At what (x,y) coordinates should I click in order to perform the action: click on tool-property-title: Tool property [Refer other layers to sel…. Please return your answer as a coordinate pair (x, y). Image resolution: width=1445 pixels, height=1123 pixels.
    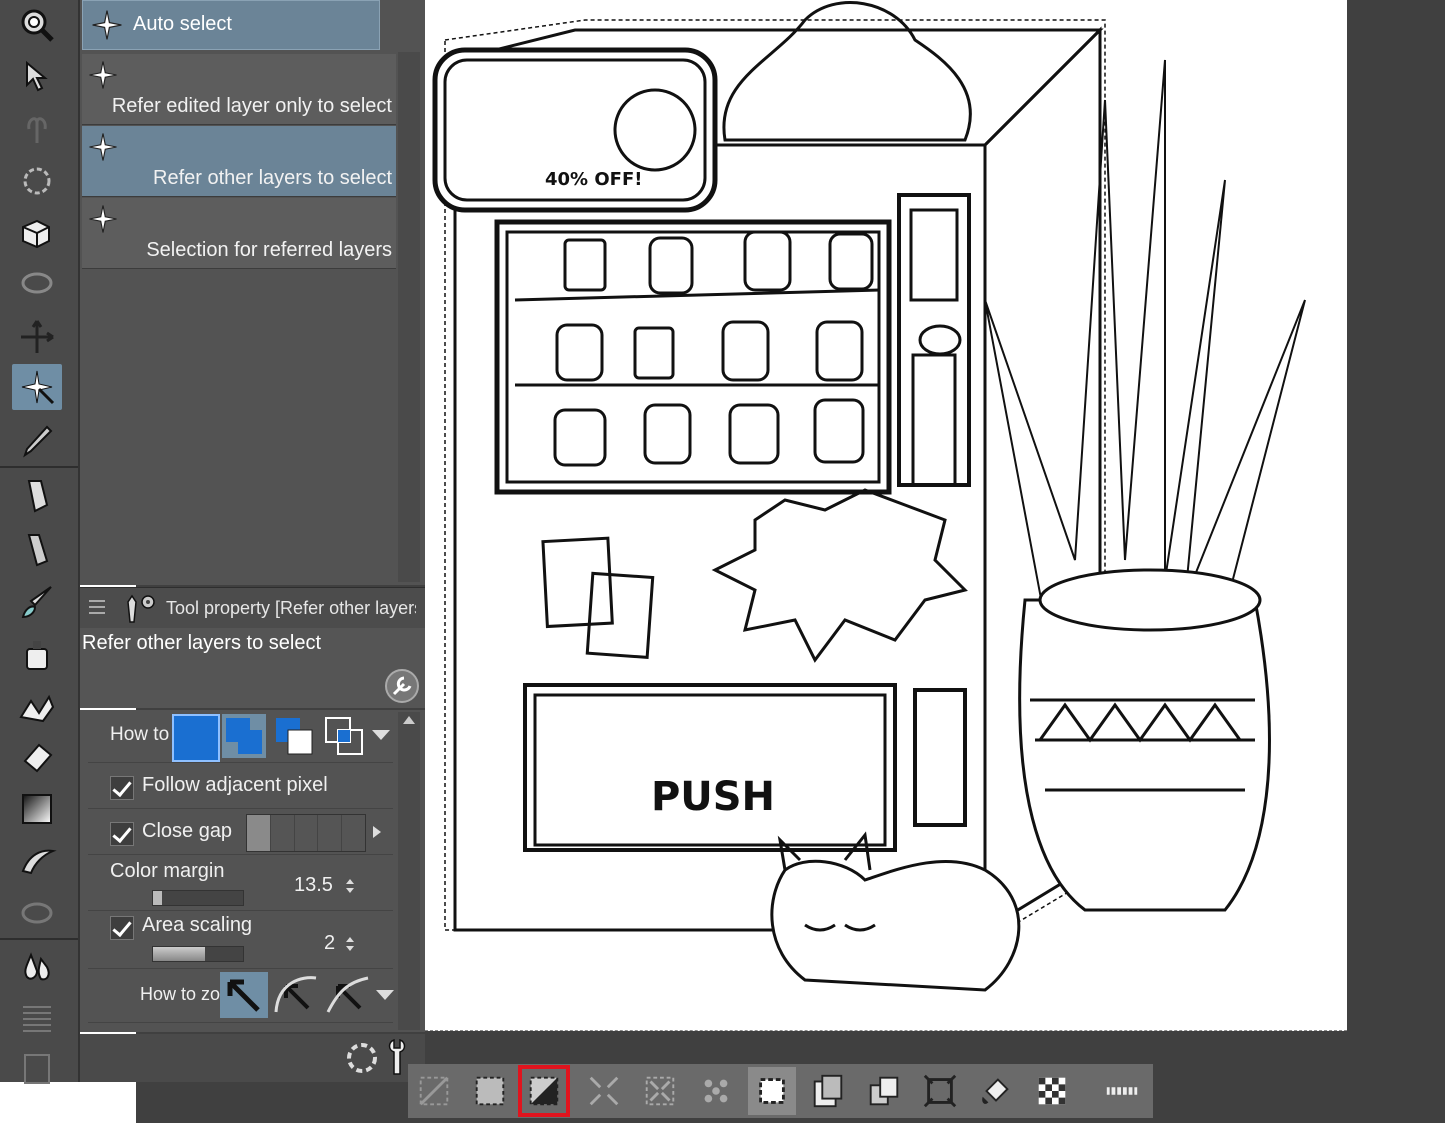
    Looking at the image, I should click on (291, 608).